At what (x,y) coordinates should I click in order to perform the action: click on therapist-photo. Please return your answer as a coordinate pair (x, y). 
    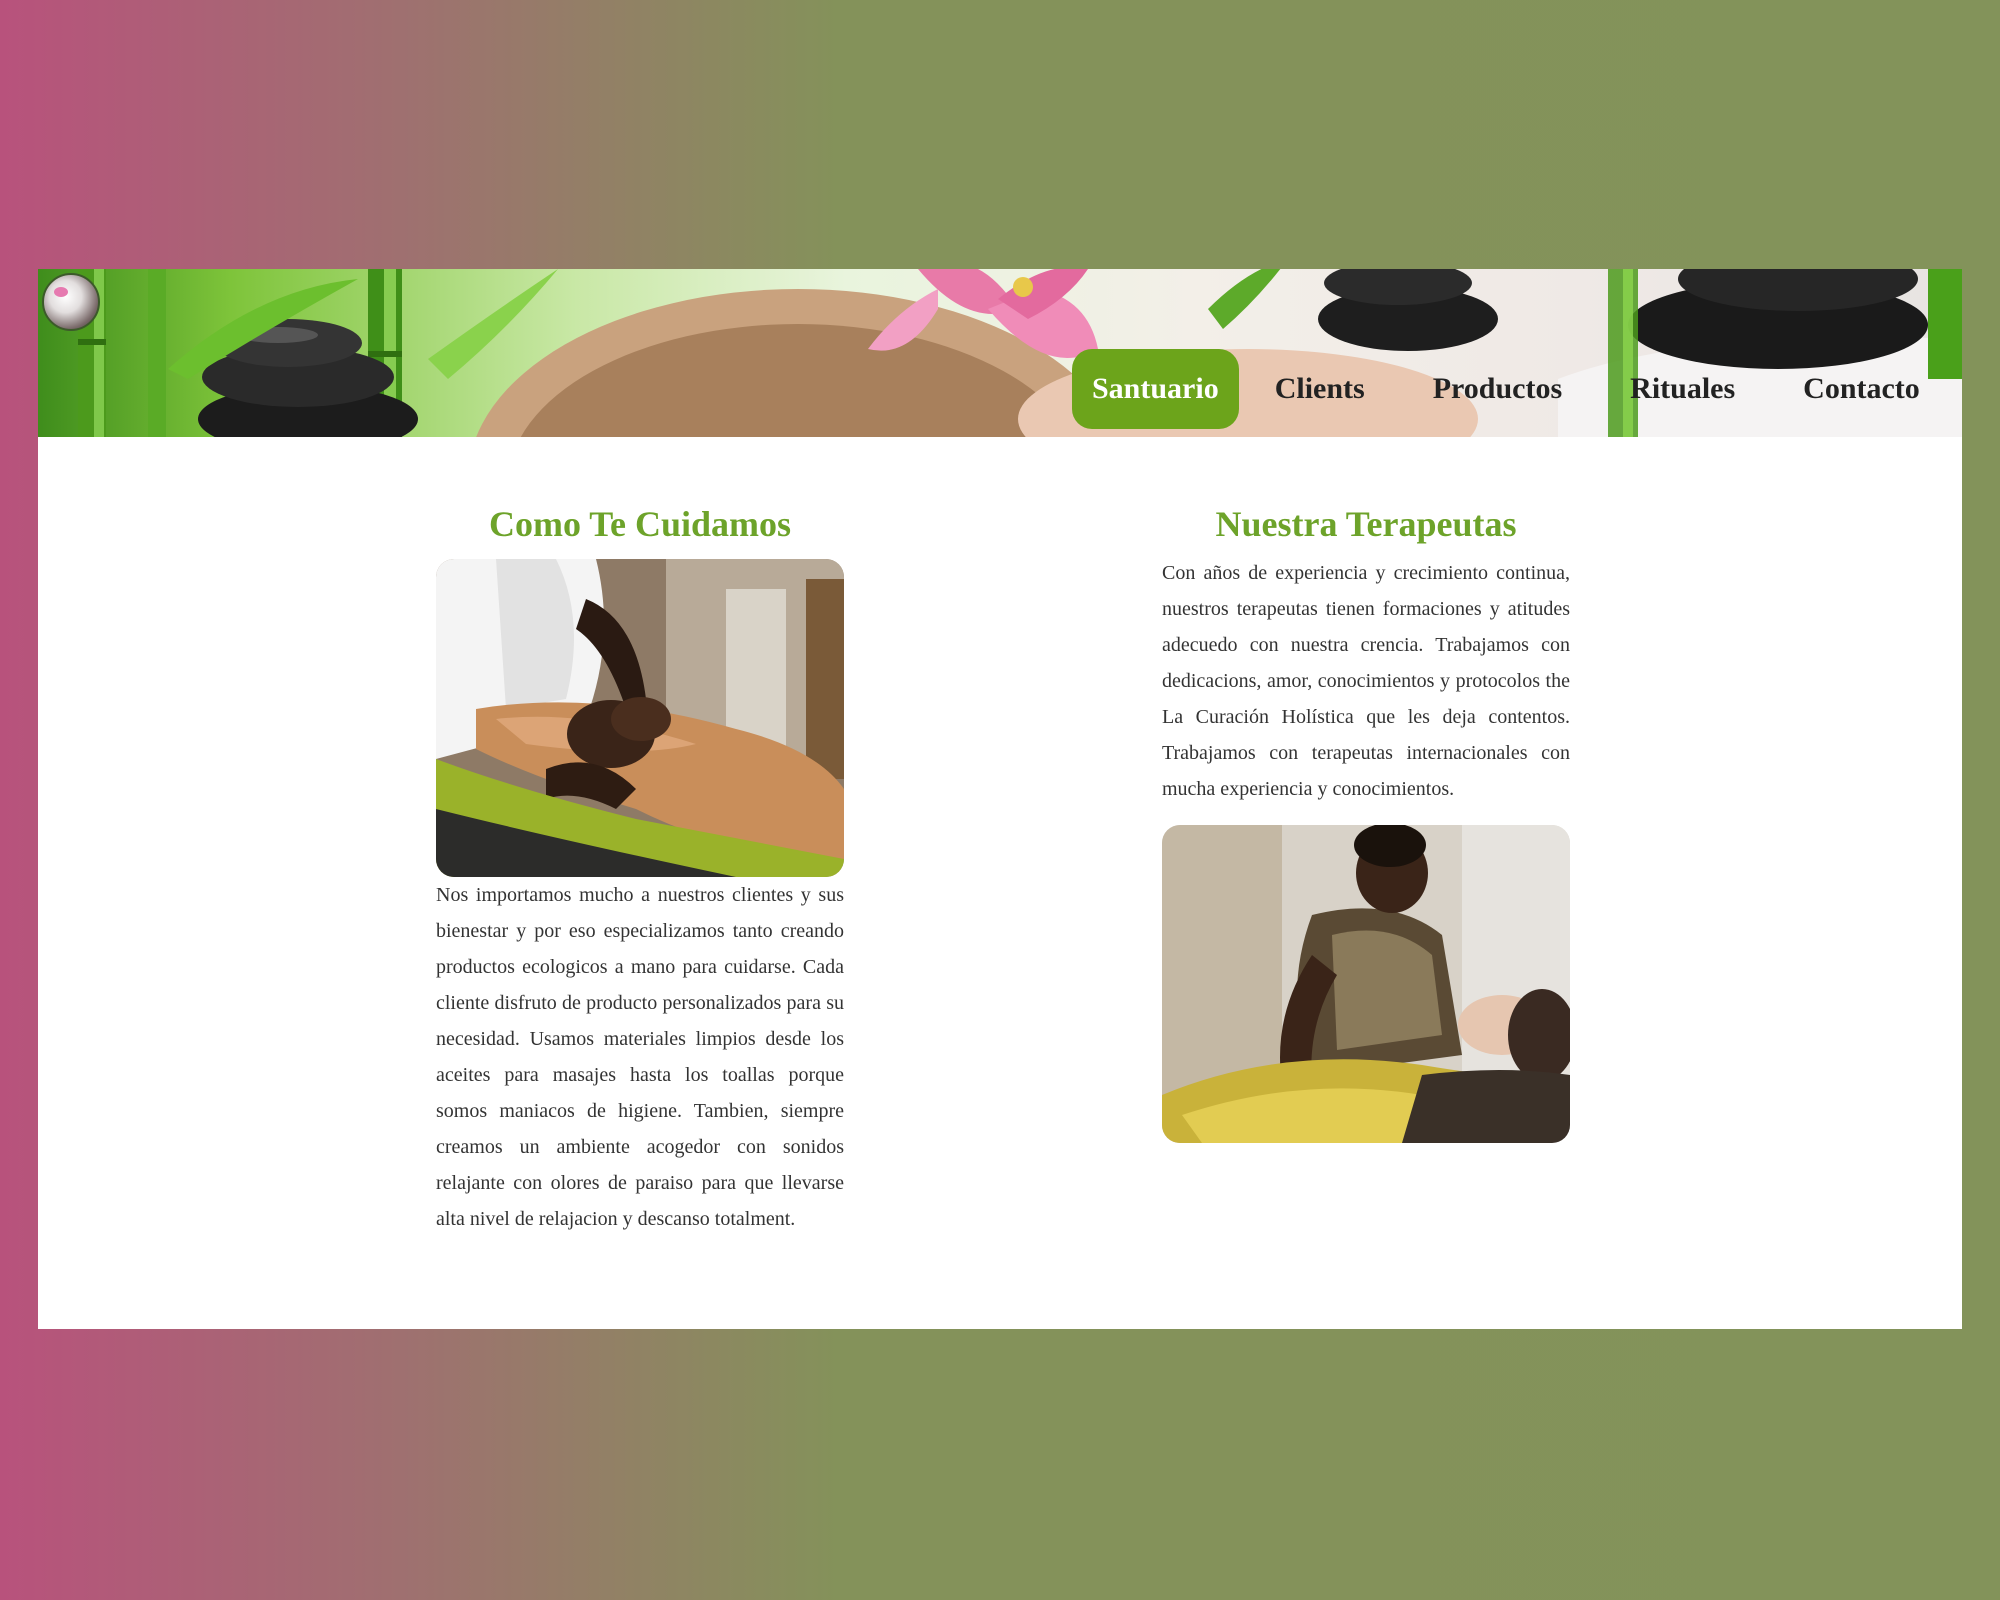
    Looking at the image, I should click on (1366, 984).